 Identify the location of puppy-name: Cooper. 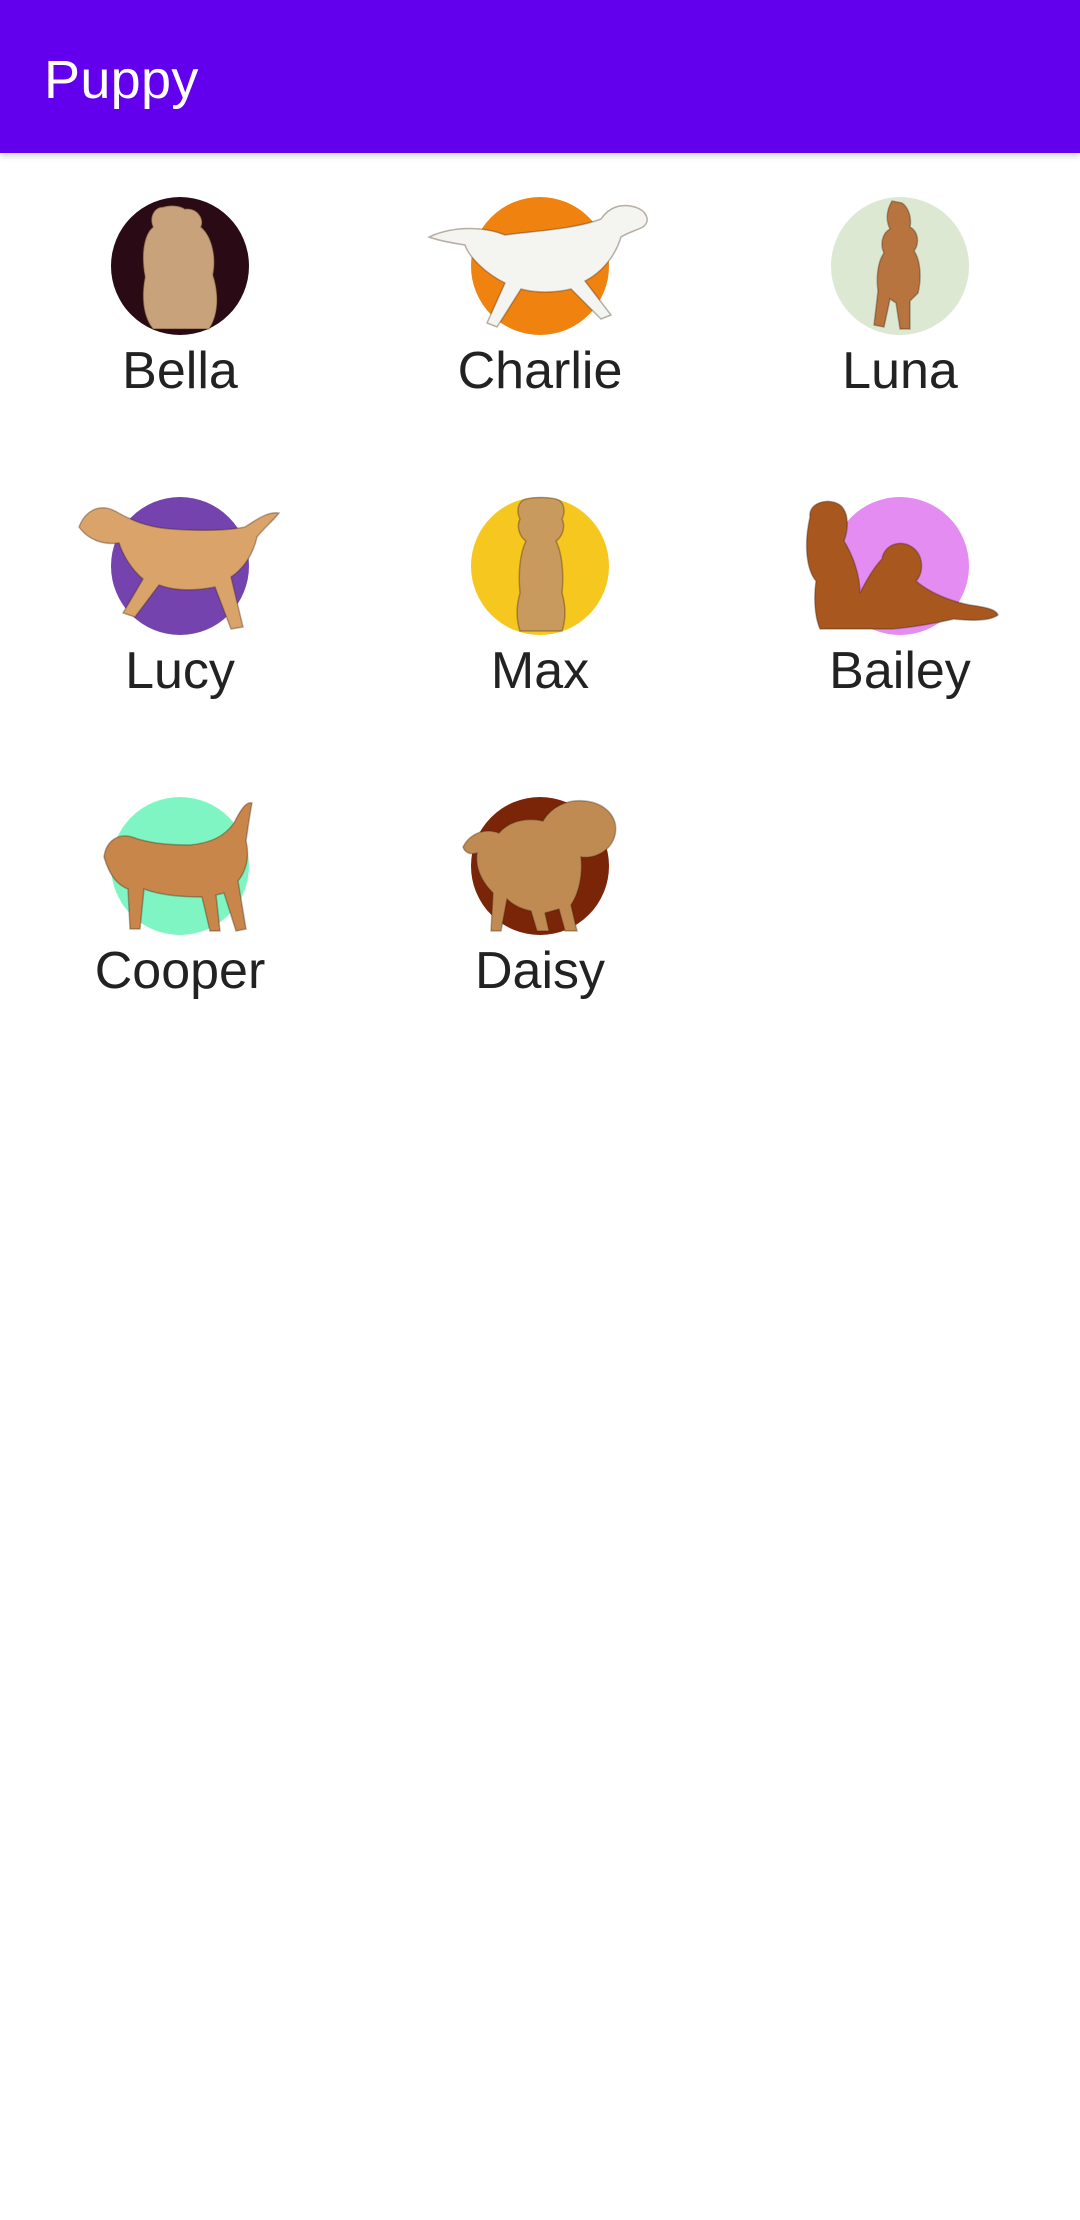
(180, 971).